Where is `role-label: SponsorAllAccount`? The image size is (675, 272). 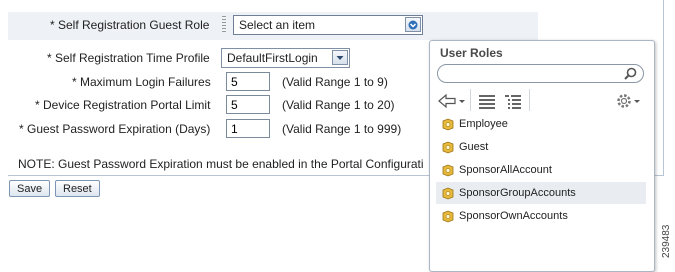 role-label: SponsorAllAccount is located at coordinates (505, 170).